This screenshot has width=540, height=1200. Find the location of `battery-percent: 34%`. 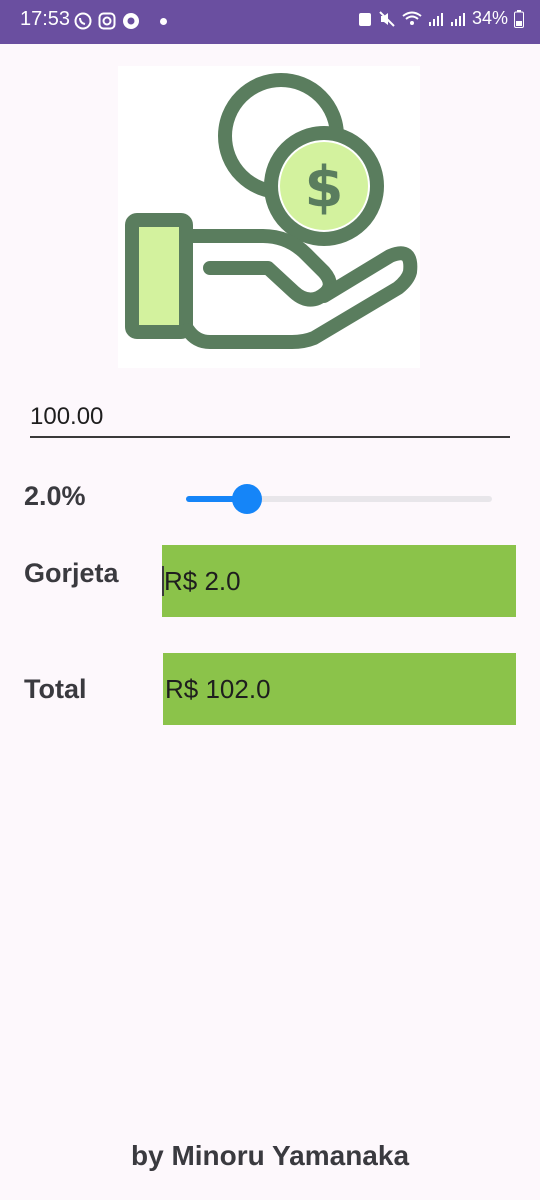

battery-percent: 34% is located at coordinates (489, 18).